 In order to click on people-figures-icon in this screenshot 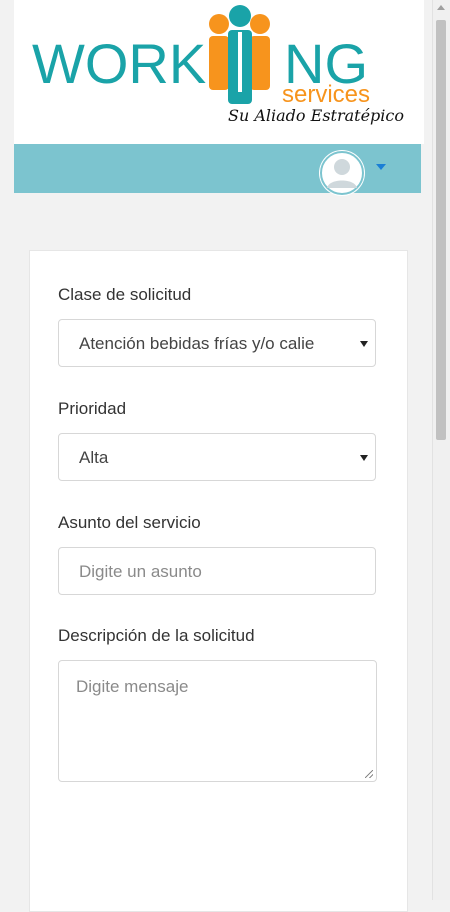, I will do `click(239, 54)`.